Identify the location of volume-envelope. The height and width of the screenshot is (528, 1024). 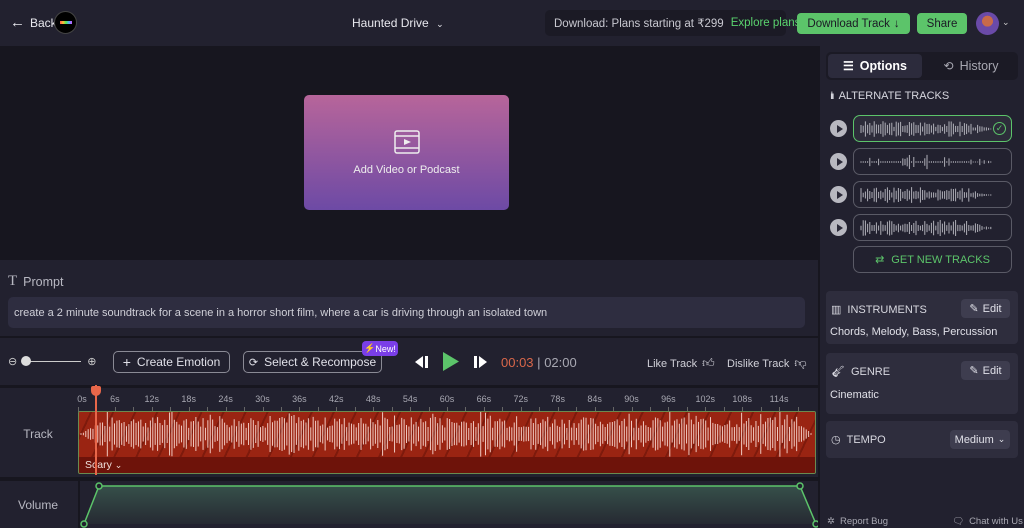
(449, 504).